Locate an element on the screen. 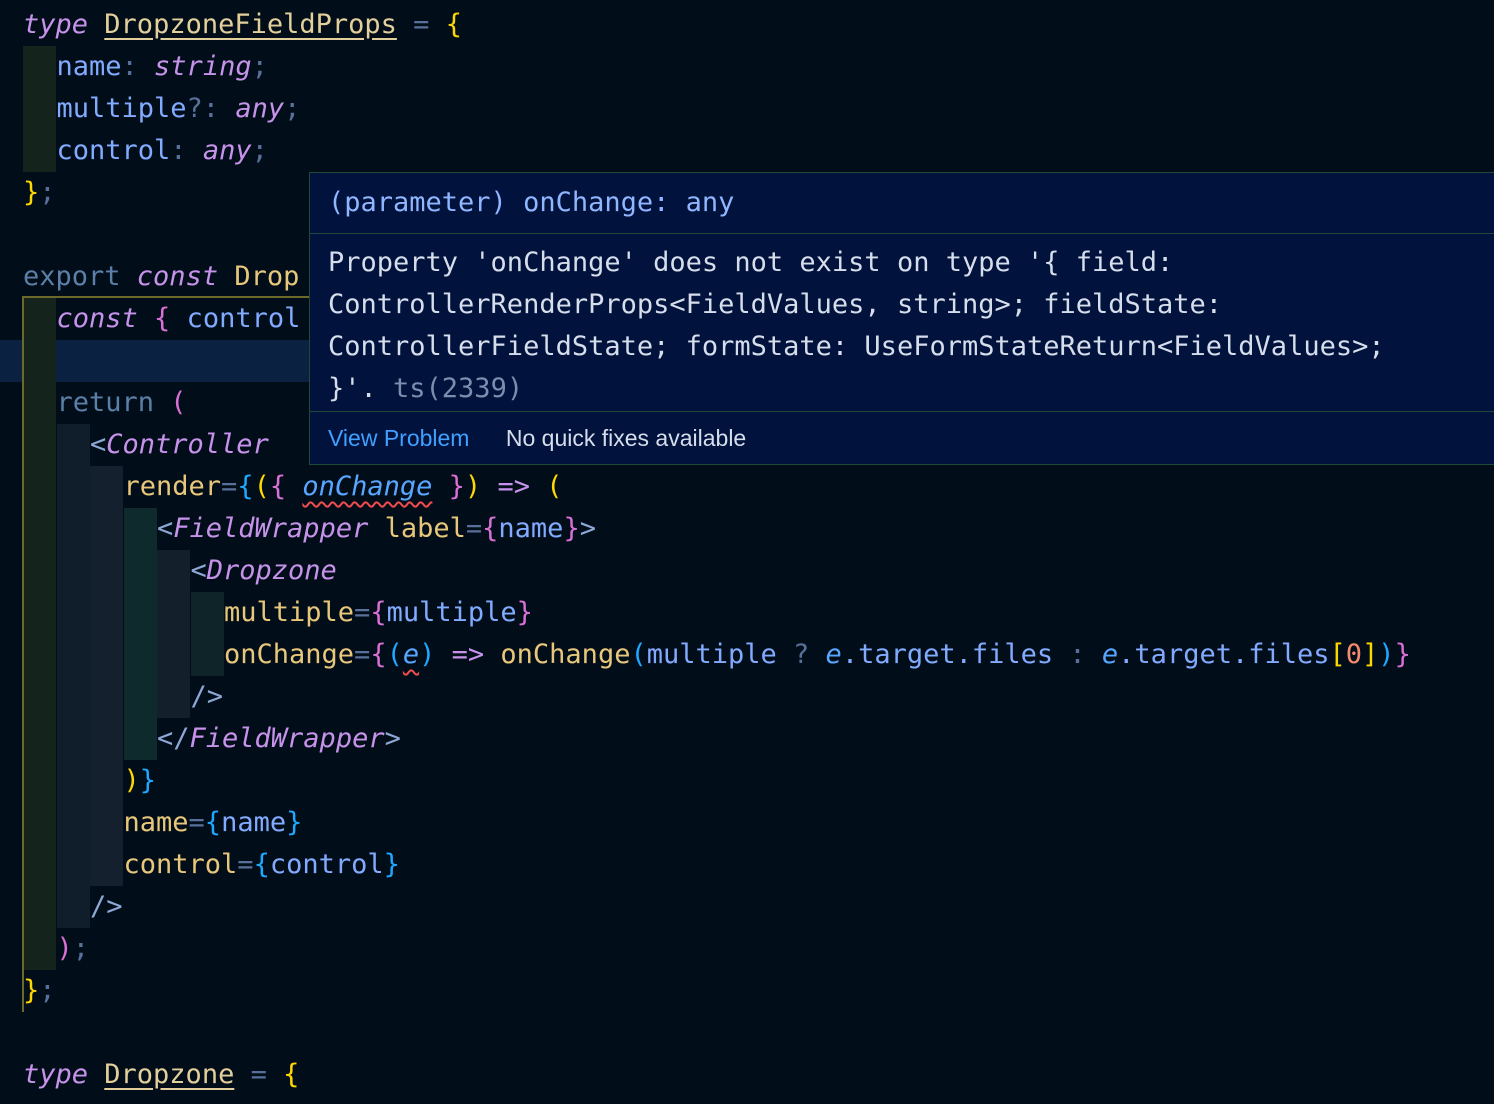 The image size is (1494, 1104). code-text: export const Drop is located at coordinates (161, 277).